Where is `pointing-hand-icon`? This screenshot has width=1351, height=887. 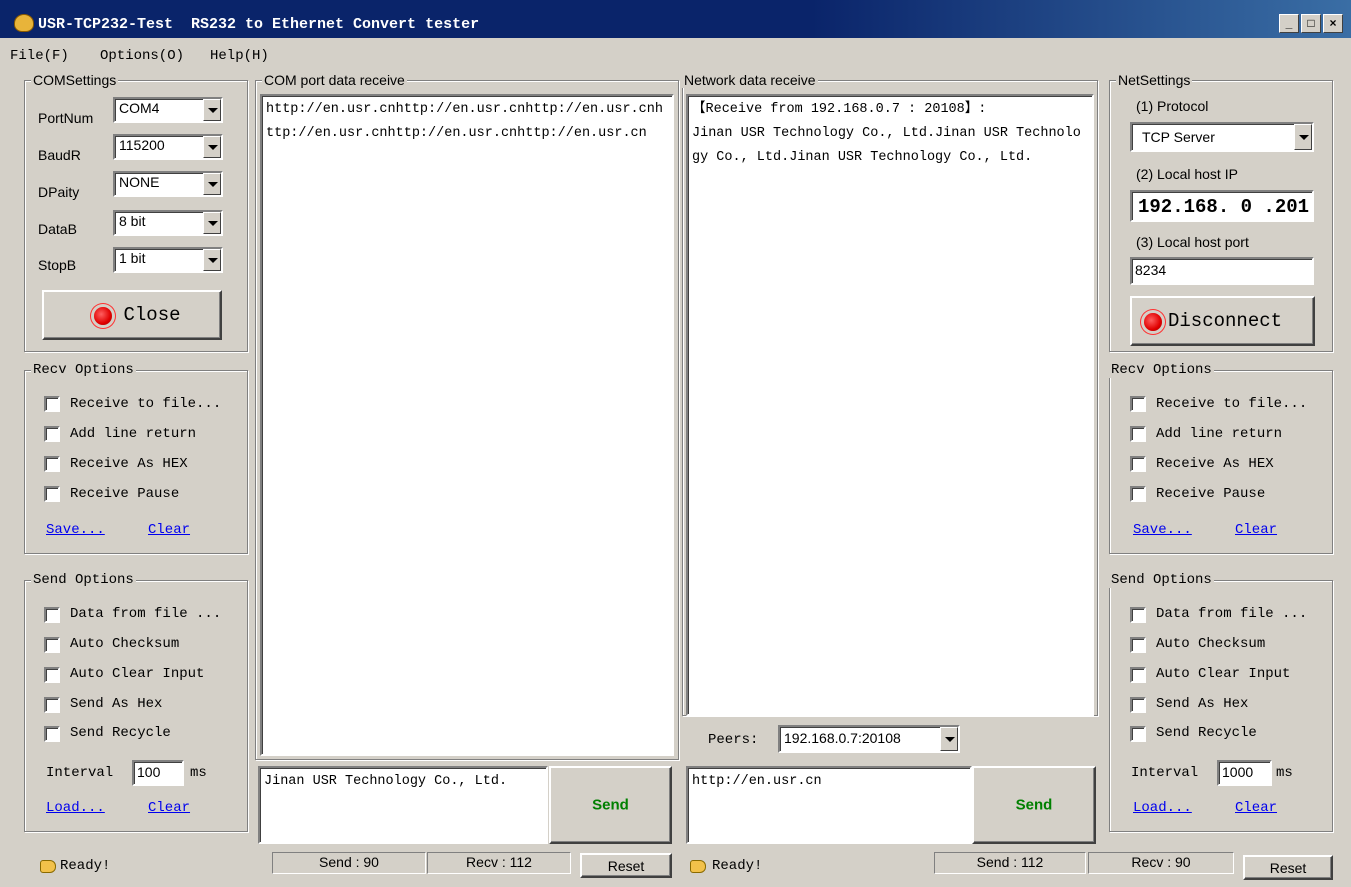
pointing-hand-icon is located at coordinates (48, 866).